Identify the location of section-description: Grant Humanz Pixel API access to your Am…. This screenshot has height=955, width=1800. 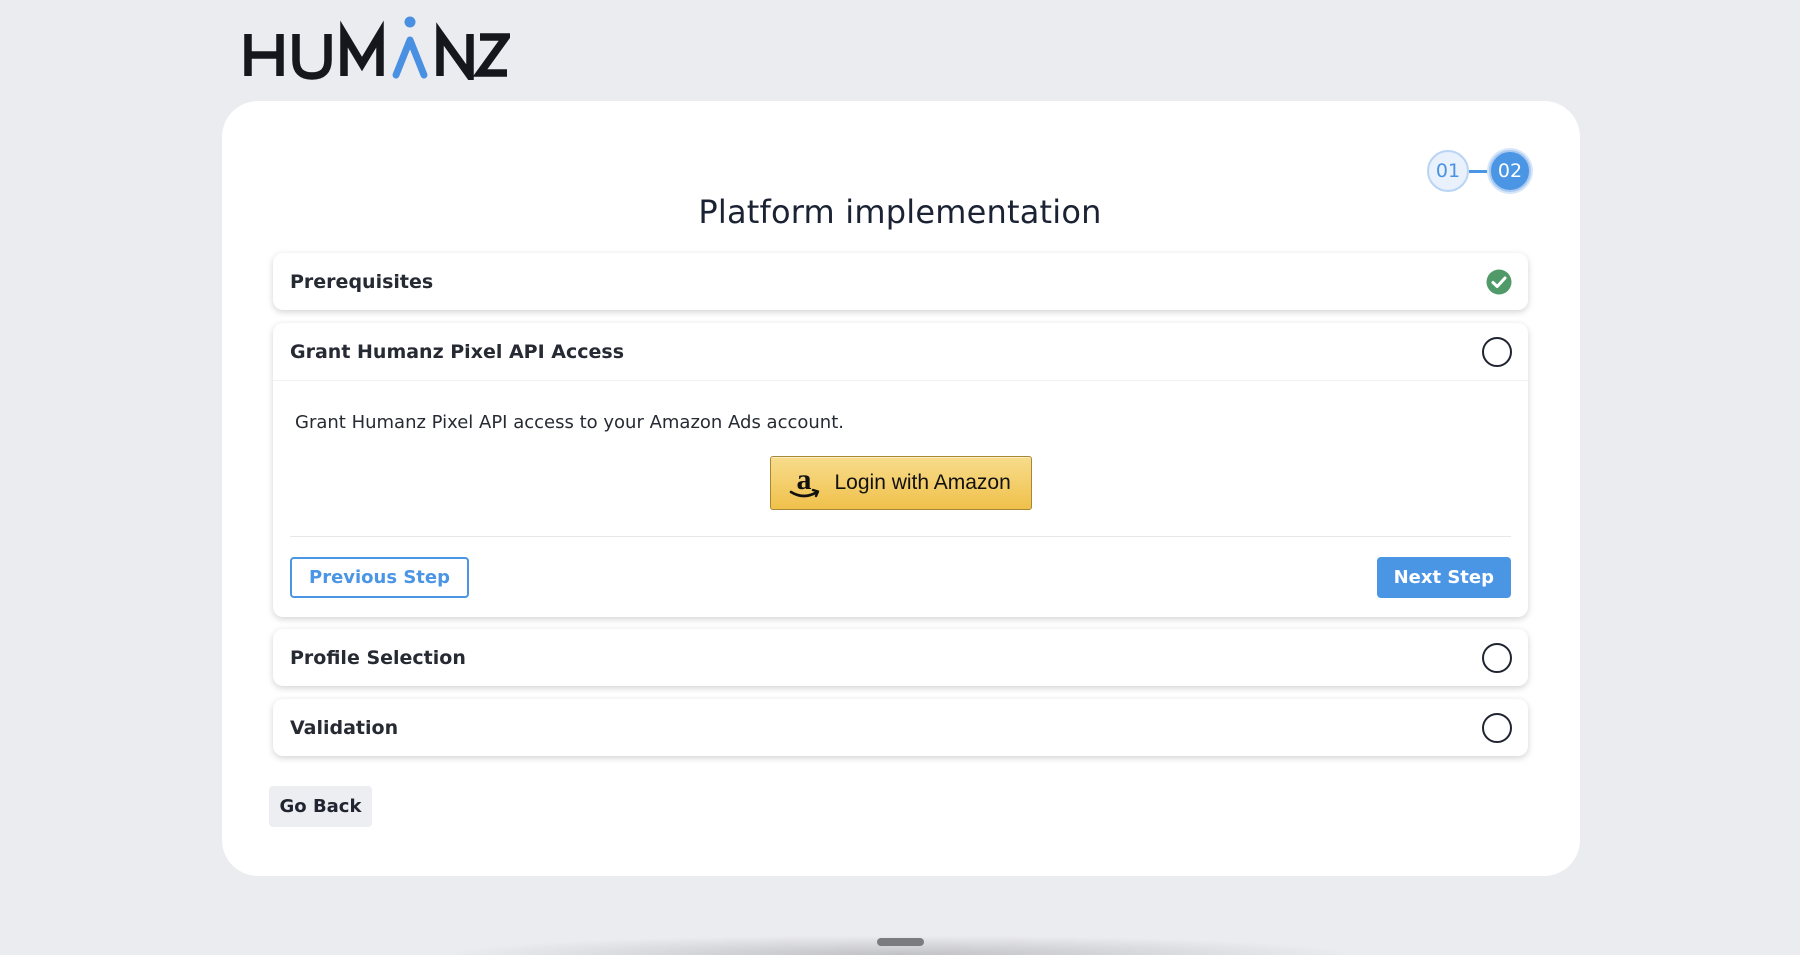
(569, 422).